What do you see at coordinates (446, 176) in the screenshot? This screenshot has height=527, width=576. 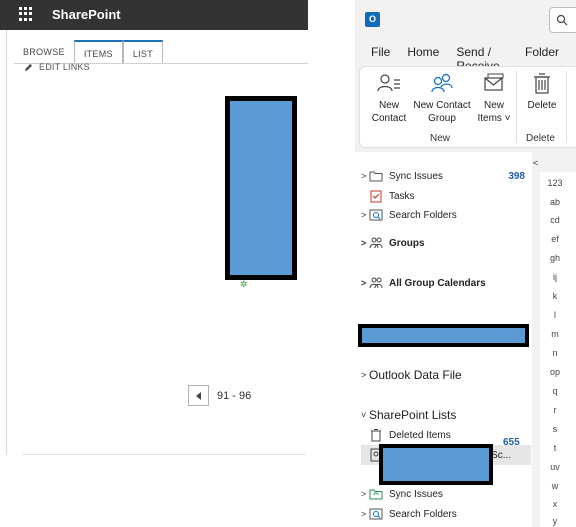 I see `folder-sync-issues: > Sync Issues 398` at bounding box center [446, 176].